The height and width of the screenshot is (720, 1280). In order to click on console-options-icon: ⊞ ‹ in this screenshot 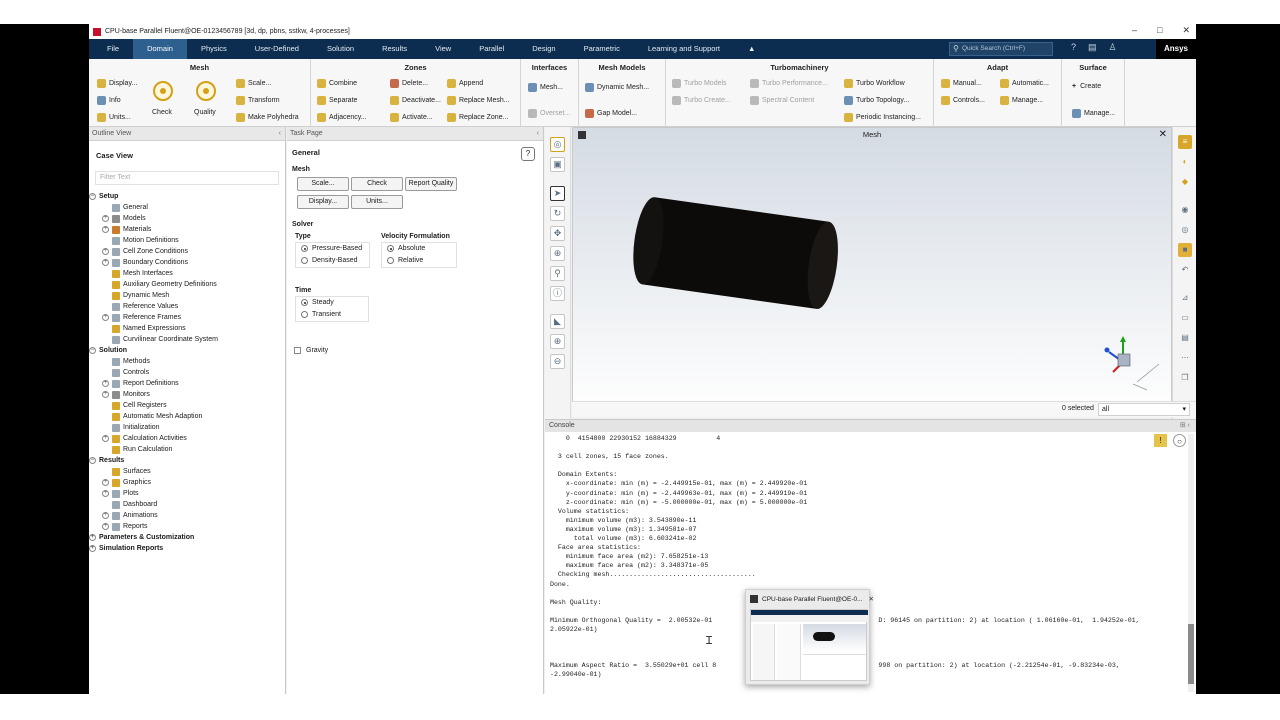, I will do `click(1185, 426)`.